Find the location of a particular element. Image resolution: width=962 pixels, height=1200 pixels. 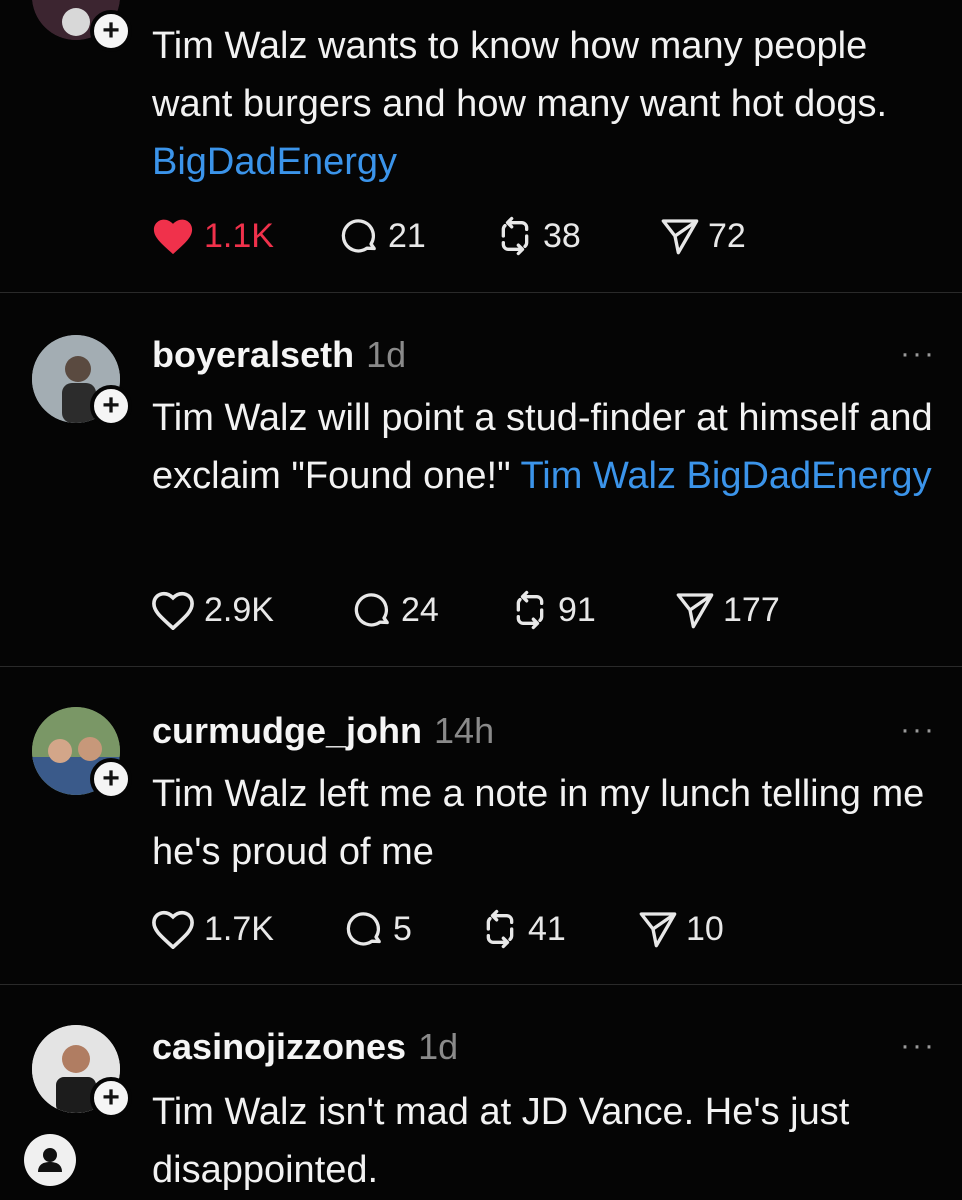

hashtag-link: Tim Walz BigDadEnergy is located at coordinates (725, 476).